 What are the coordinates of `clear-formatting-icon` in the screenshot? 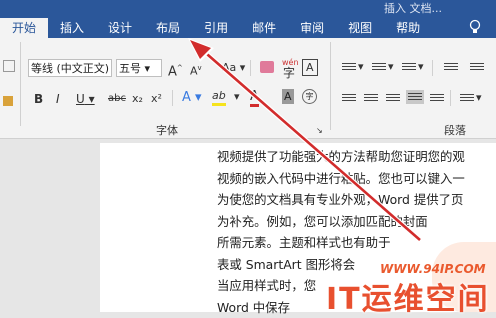 It's located at (267, 67).